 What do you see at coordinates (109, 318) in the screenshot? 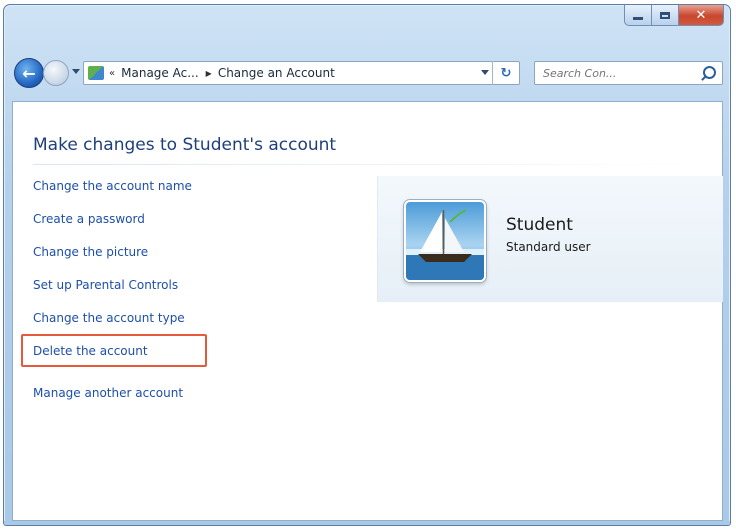
I see `link-change-account-type: Change the account type` at bounding box center [109, 318].